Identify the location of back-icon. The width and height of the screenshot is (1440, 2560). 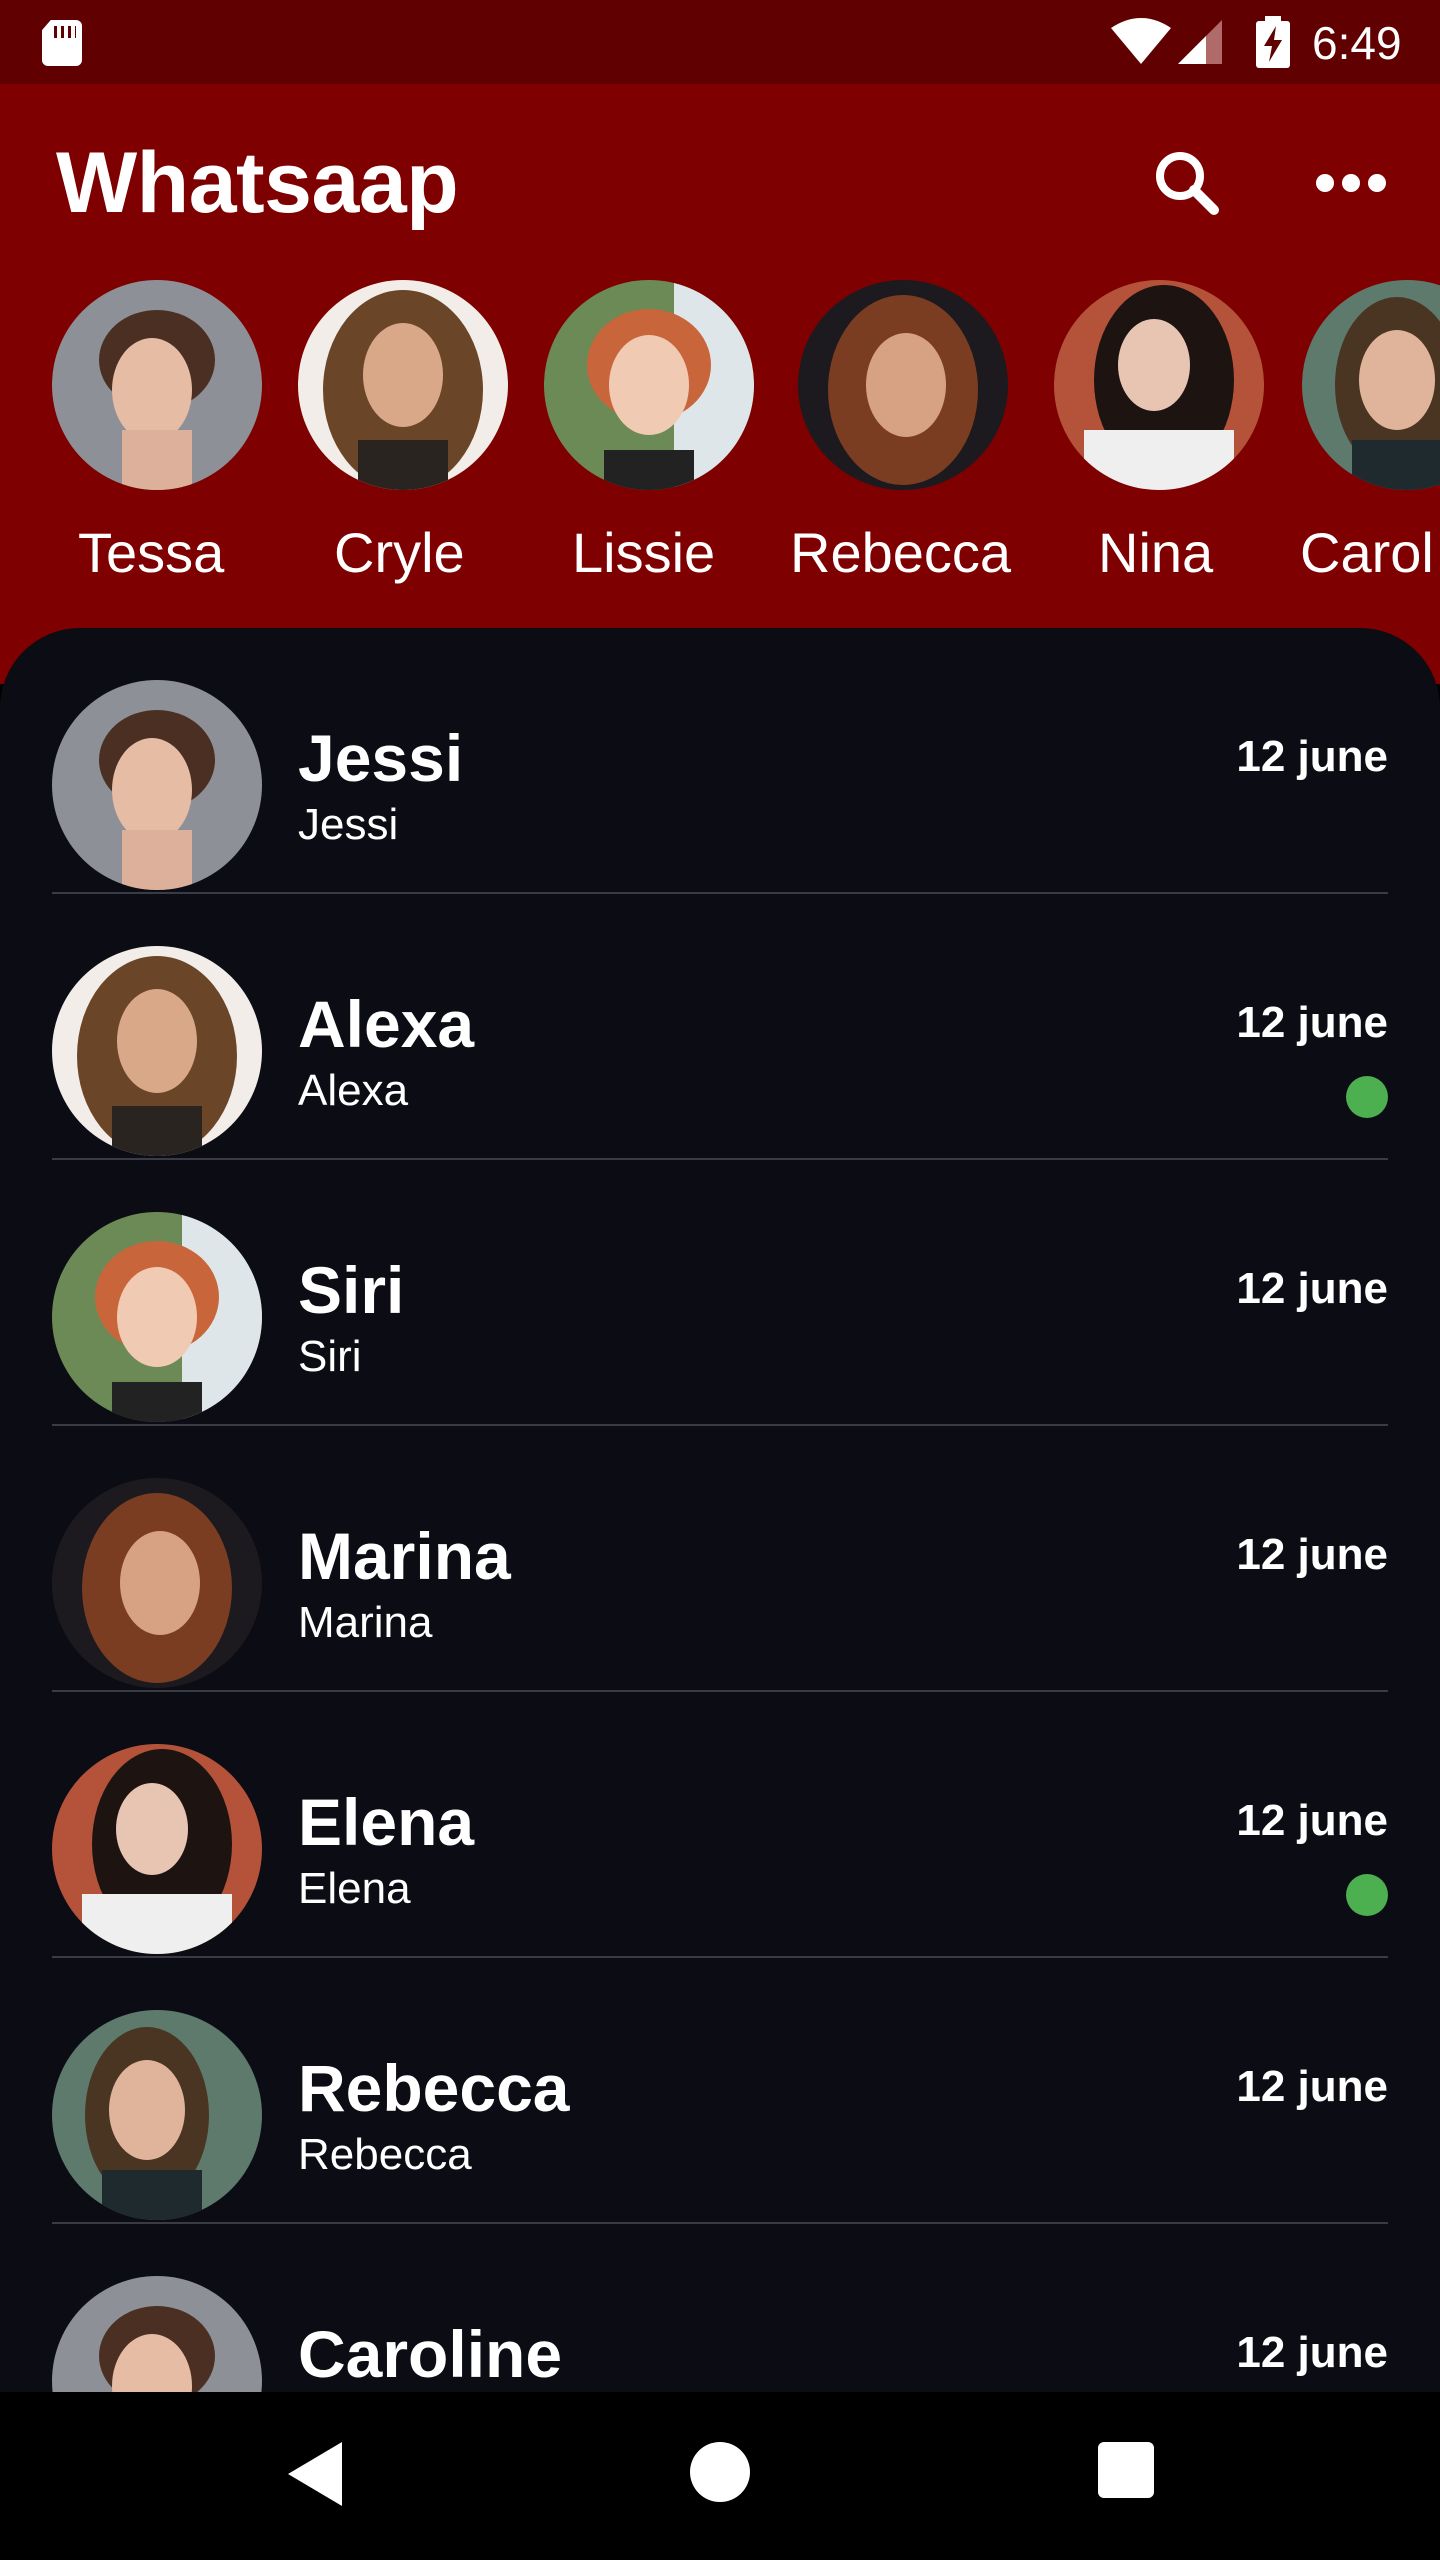
(315, 2474).